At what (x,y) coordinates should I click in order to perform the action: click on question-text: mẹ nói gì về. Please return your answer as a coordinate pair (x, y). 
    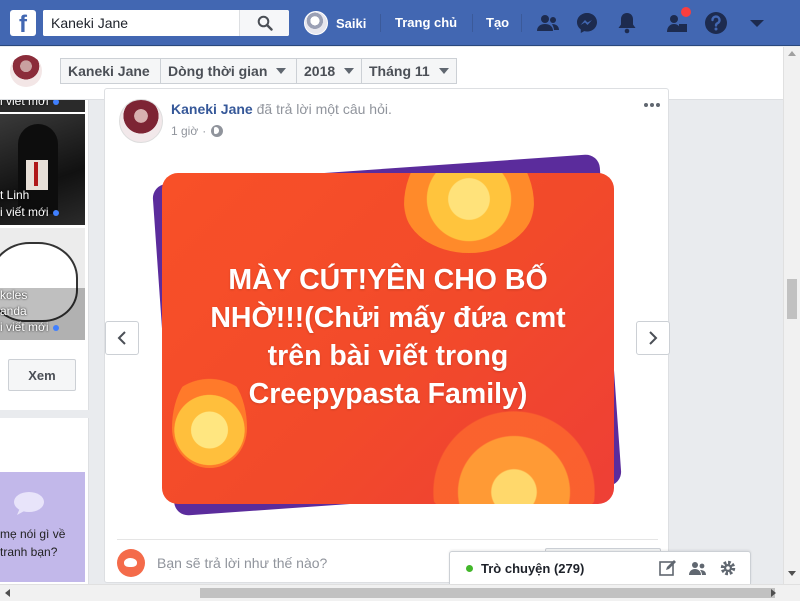
    Looking at the image, I should click on (33, 534).